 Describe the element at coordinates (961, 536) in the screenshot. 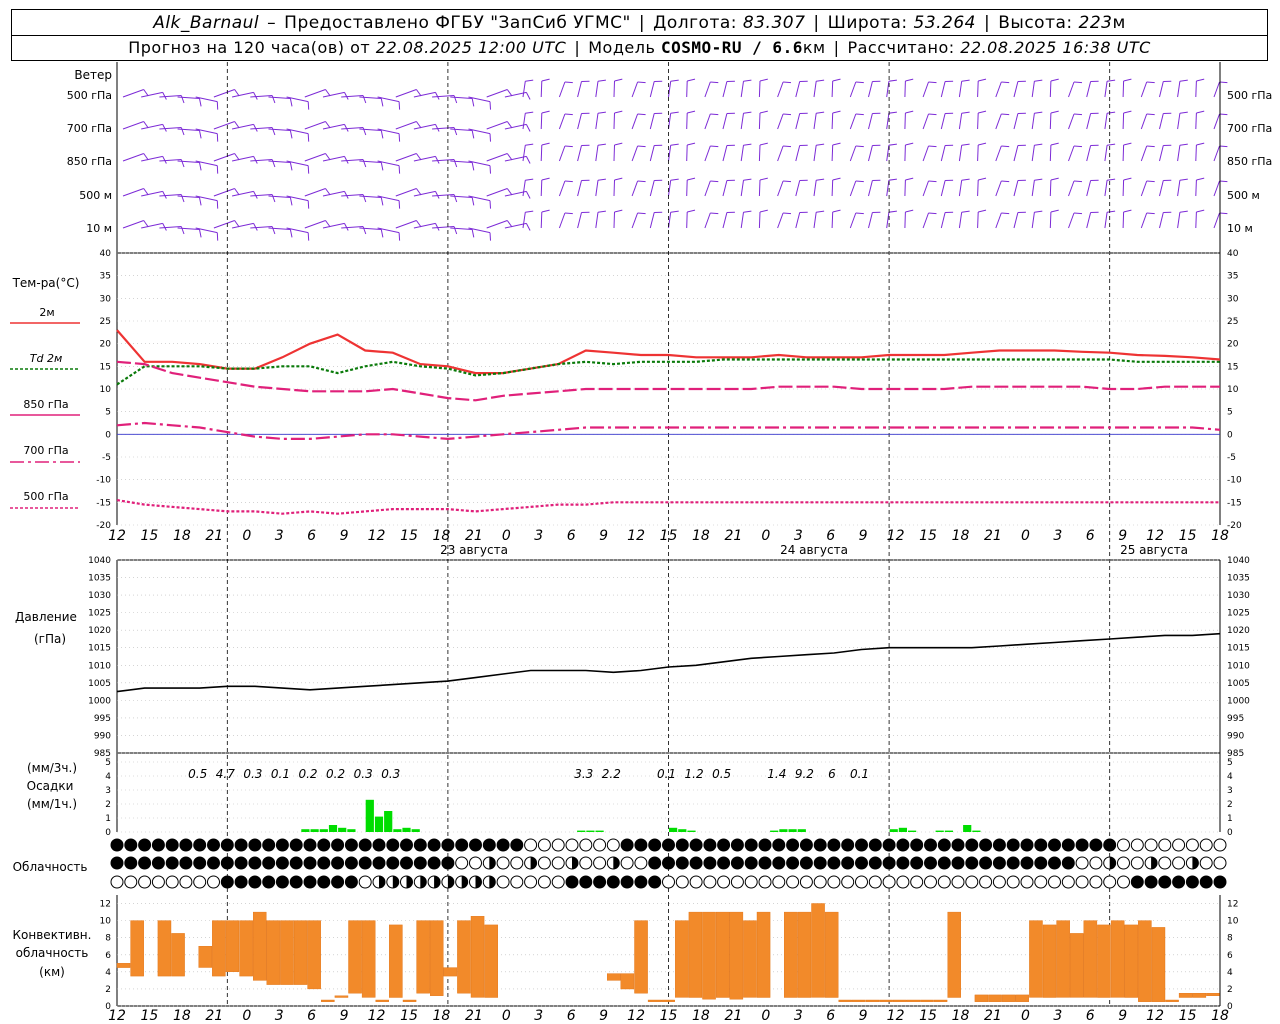

I see `temp-xtick-26: 18` at that location.